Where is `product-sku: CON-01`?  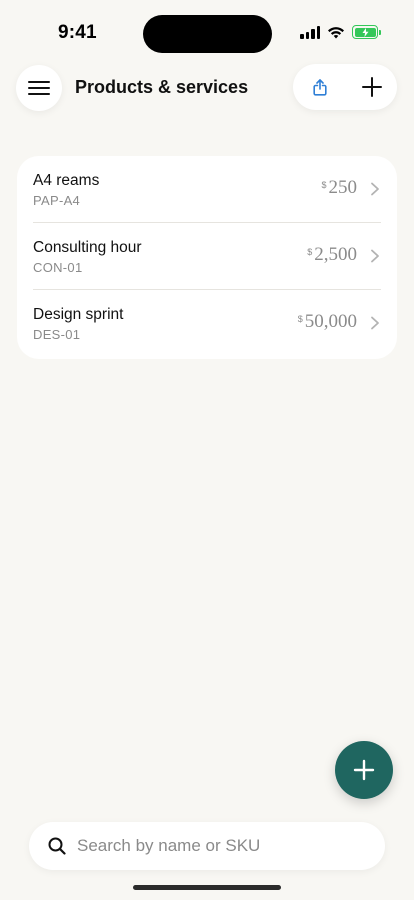
product-sku: CON-01 is located at coordinates (58, 267).